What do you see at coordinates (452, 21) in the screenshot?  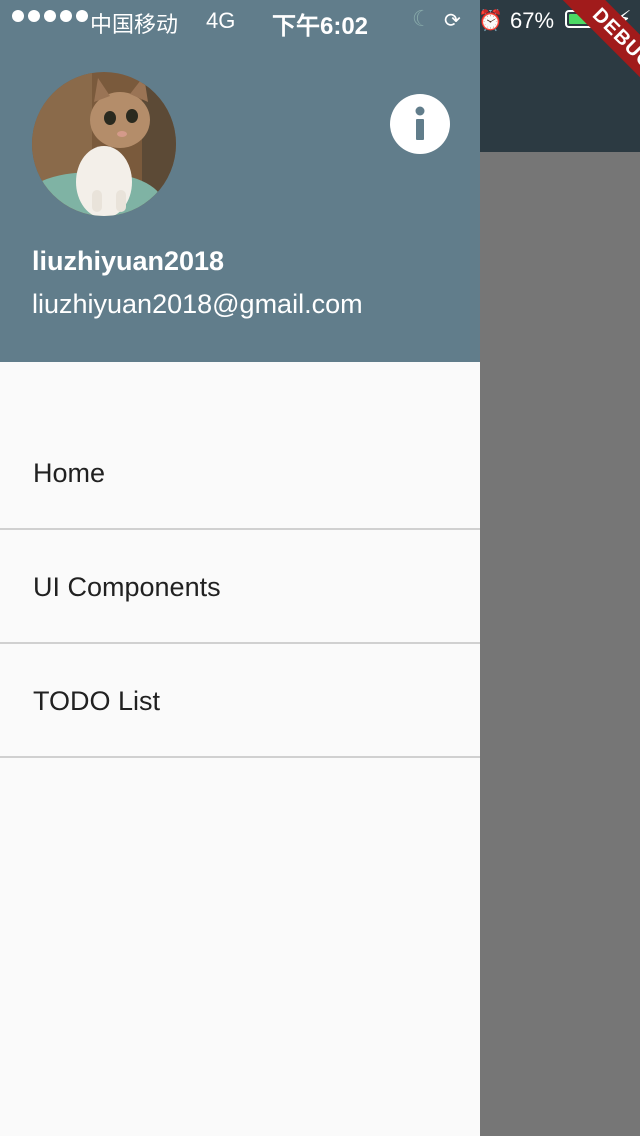 I see `rotation-lock-icon: ⟳` at bounding box center [452, 21].